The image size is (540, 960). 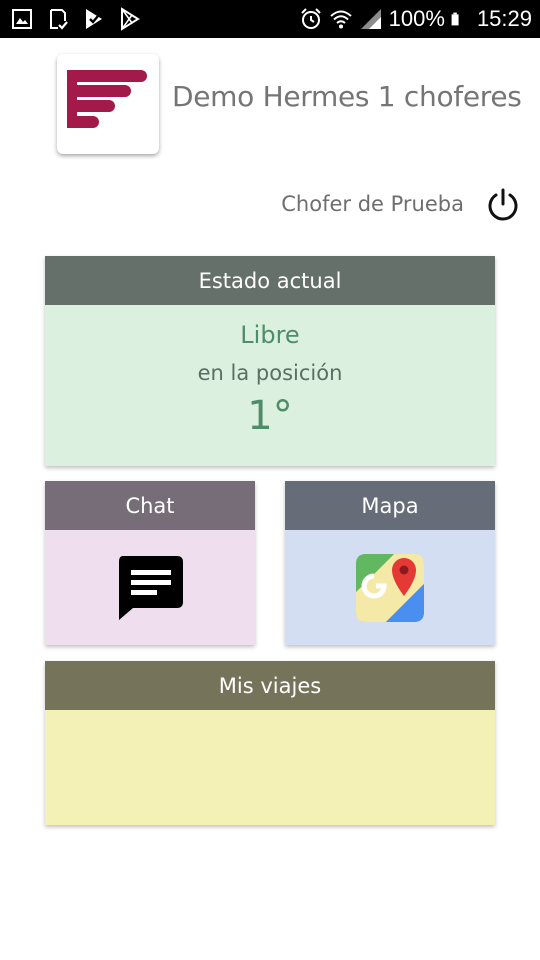 I want to click on play-store-check-icon, so click(x=94, y=19).